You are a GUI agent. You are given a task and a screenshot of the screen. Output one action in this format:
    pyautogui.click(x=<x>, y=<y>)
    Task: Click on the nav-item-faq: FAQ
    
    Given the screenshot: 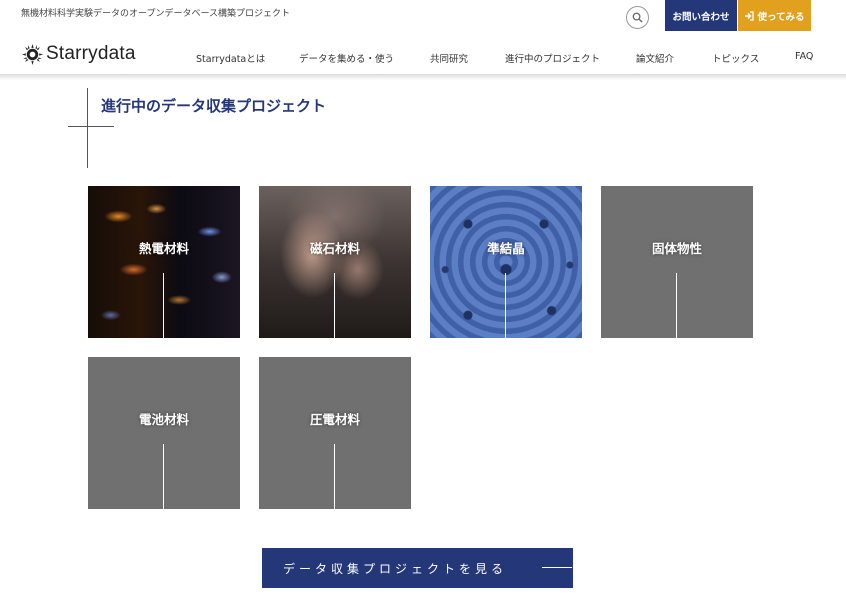 What is the action you would take?
    pyautogui.click(x=804, y=56)
    